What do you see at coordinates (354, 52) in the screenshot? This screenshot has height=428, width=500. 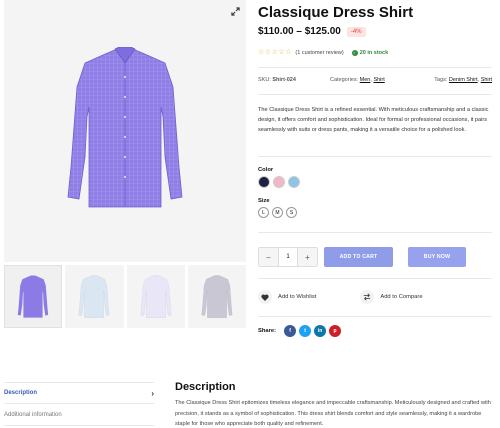 I see `check-circle-icon: ✓` at bounding box center [354, 52].